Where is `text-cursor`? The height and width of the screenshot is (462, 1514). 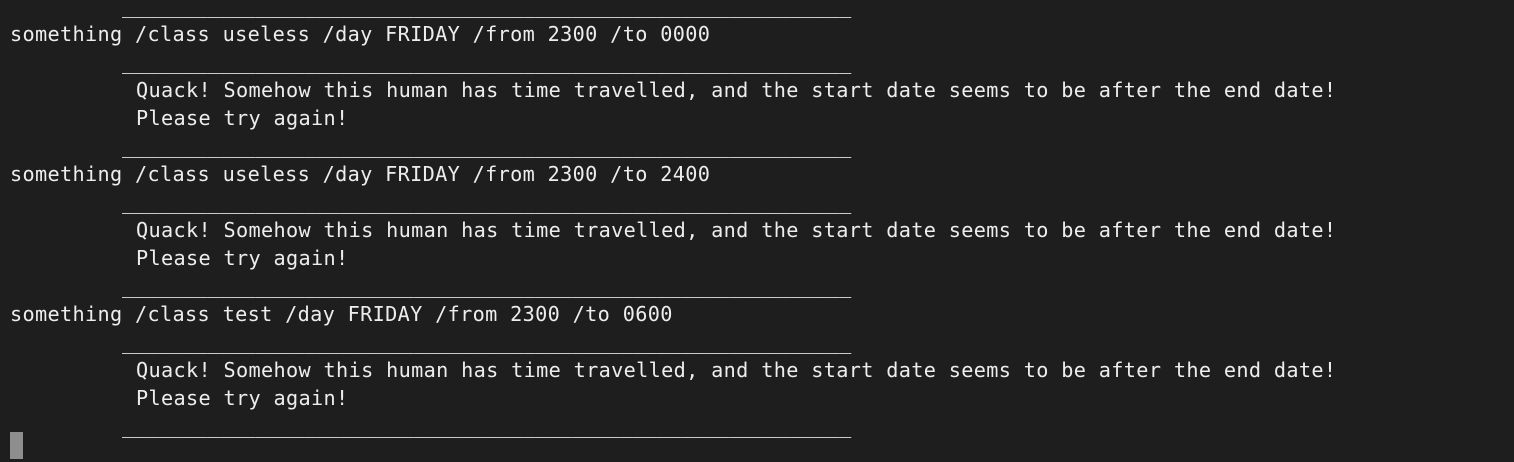
text-cursor is located at coordinates (16, 445).